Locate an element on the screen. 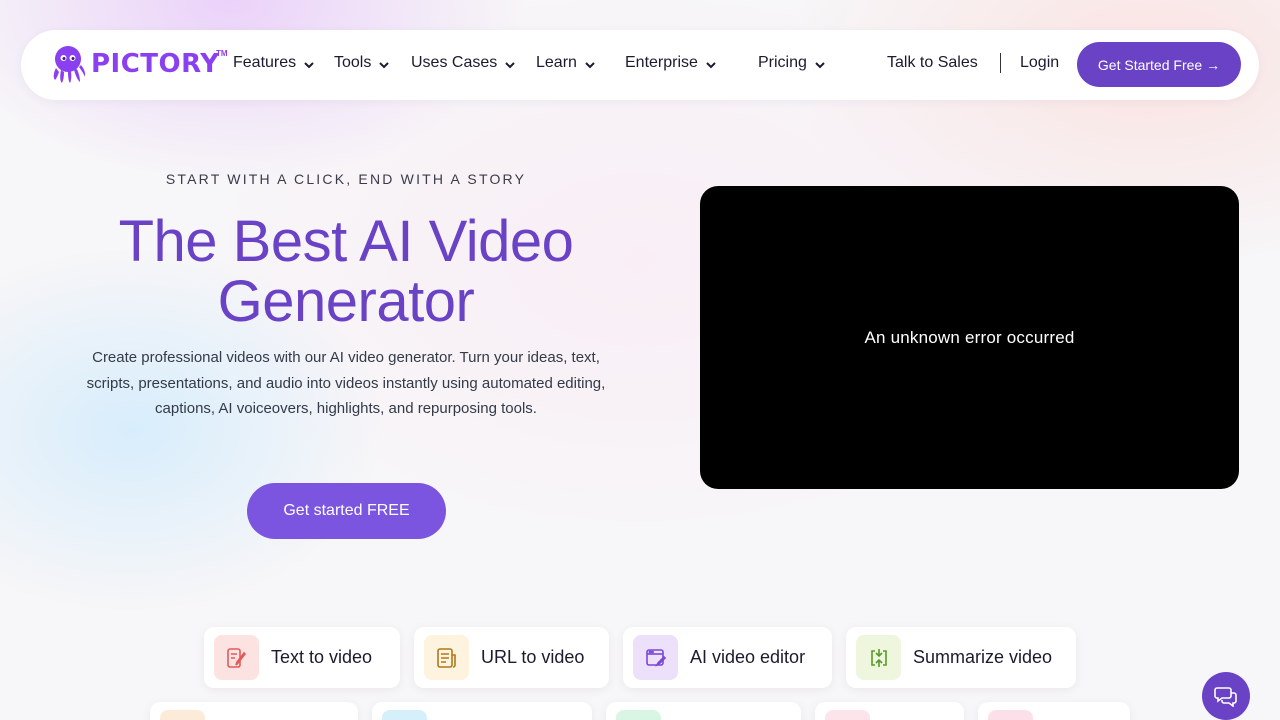  chat-widget-button is located at coordinates (1226, 696).